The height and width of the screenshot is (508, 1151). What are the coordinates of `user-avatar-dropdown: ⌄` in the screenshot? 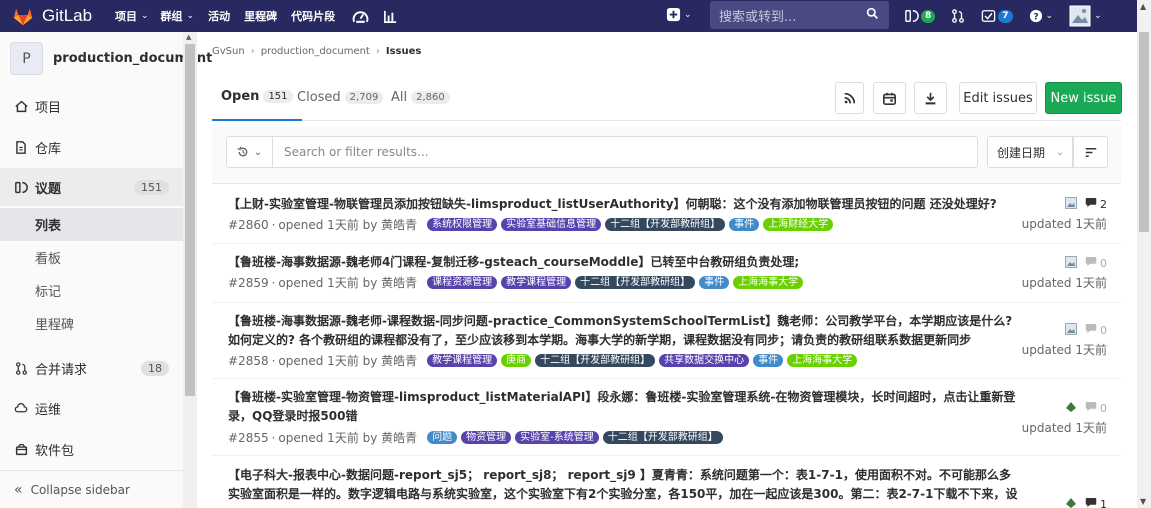 It's located at (1085, 16).